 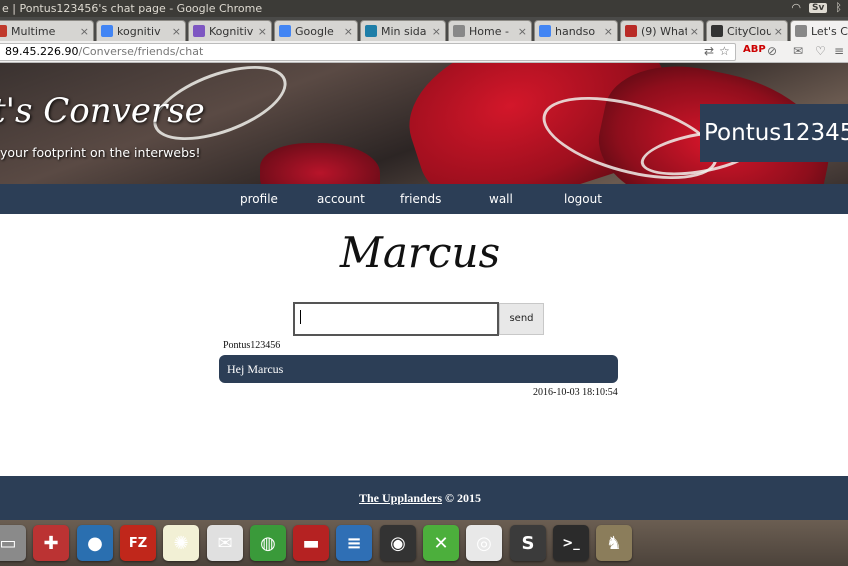 I want to click on tab-8: CityClou ×, so click(x=747, y=30).